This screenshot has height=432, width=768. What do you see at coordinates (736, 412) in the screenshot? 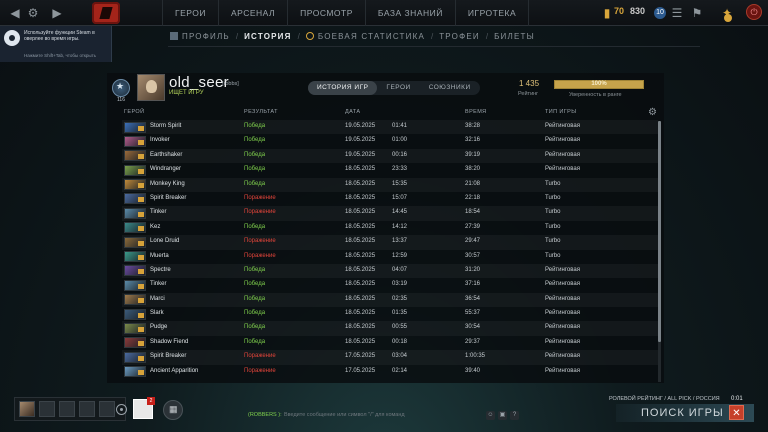
I see `cancel-search-close-icon: ✕` at bounding box center [736, 412].